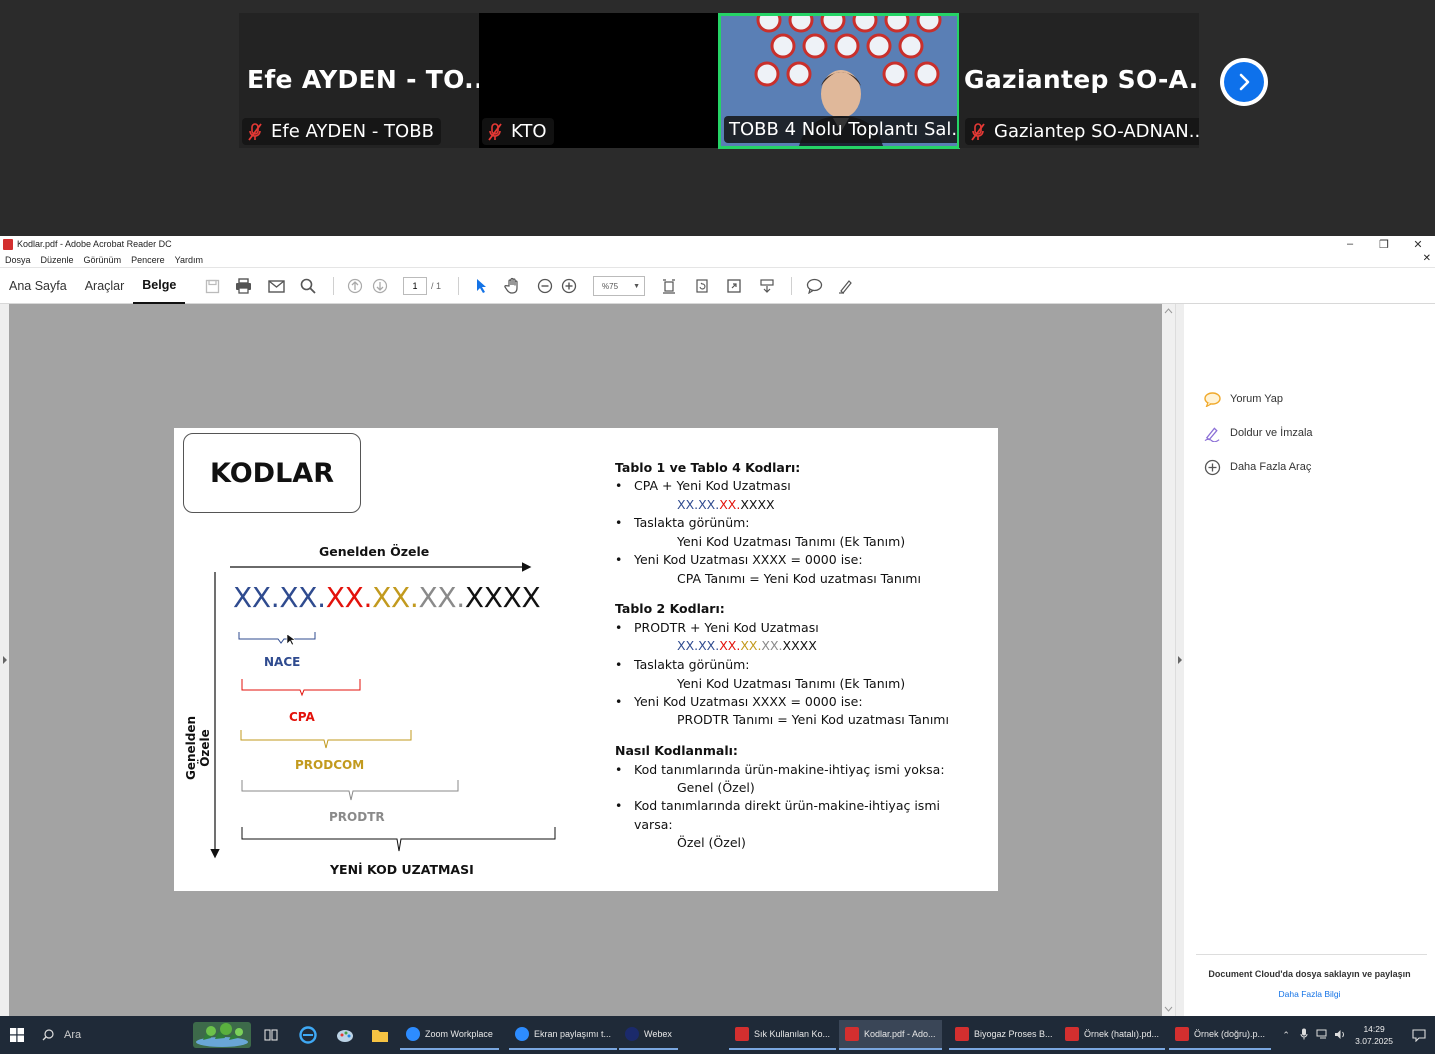 The height and width of the screenshot is (1054, 1435). What do you see at coordinates (814, 286) in the screenshot?
I see `comment-icon` at bounding box center [814, 286].